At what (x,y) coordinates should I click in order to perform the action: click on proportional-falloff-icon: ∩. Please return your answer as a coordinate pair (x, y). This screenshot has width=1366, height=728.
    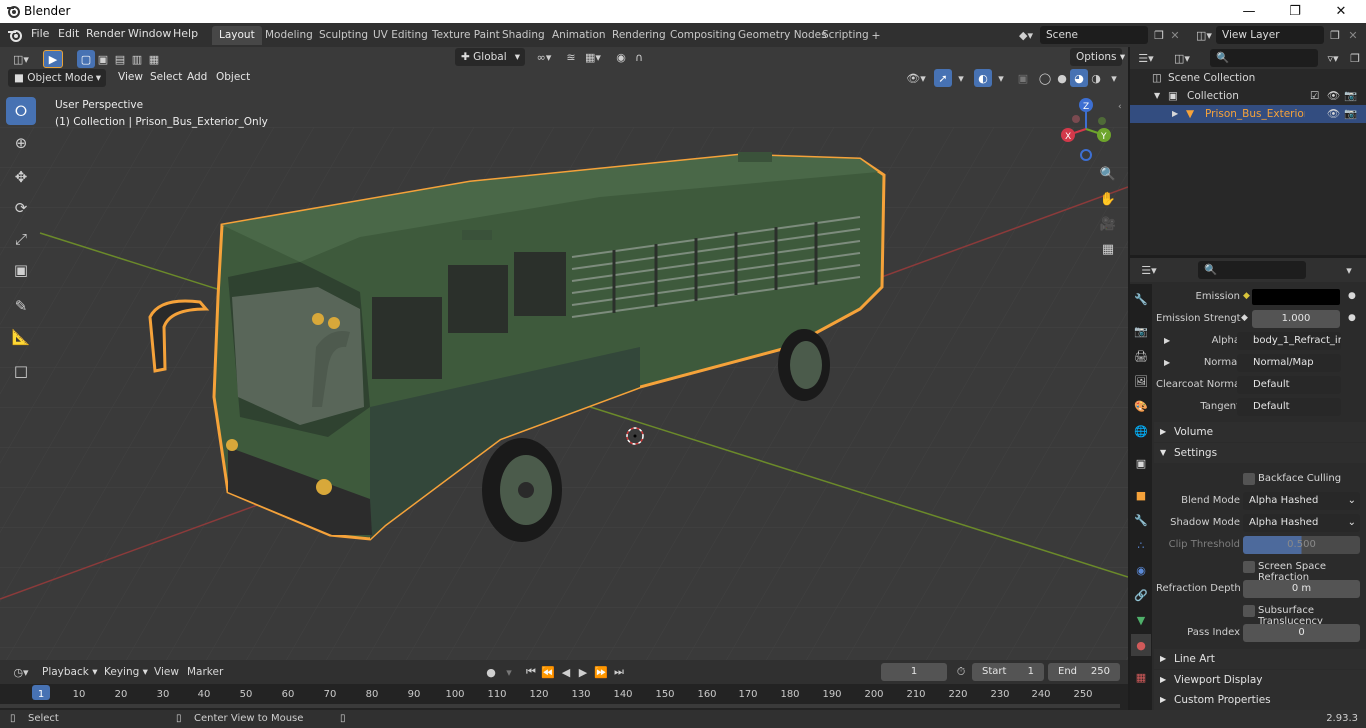
    Looking at the image, I should click on (639, 57).